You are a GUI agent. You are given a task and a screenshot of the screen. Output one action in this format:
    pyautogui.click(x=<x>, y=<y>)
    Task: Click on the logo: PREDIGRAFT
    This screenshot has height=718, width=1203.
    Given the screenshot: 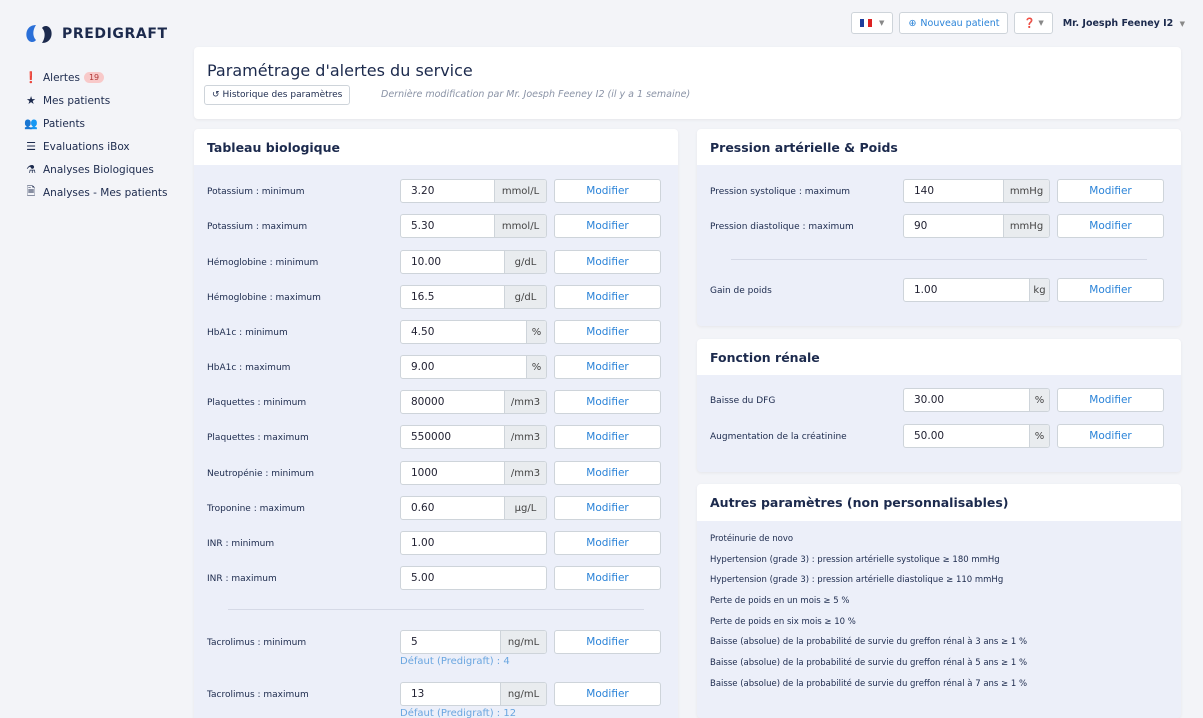 What is the action you would take?
    pyautogui.click(x=96, y=34)
    